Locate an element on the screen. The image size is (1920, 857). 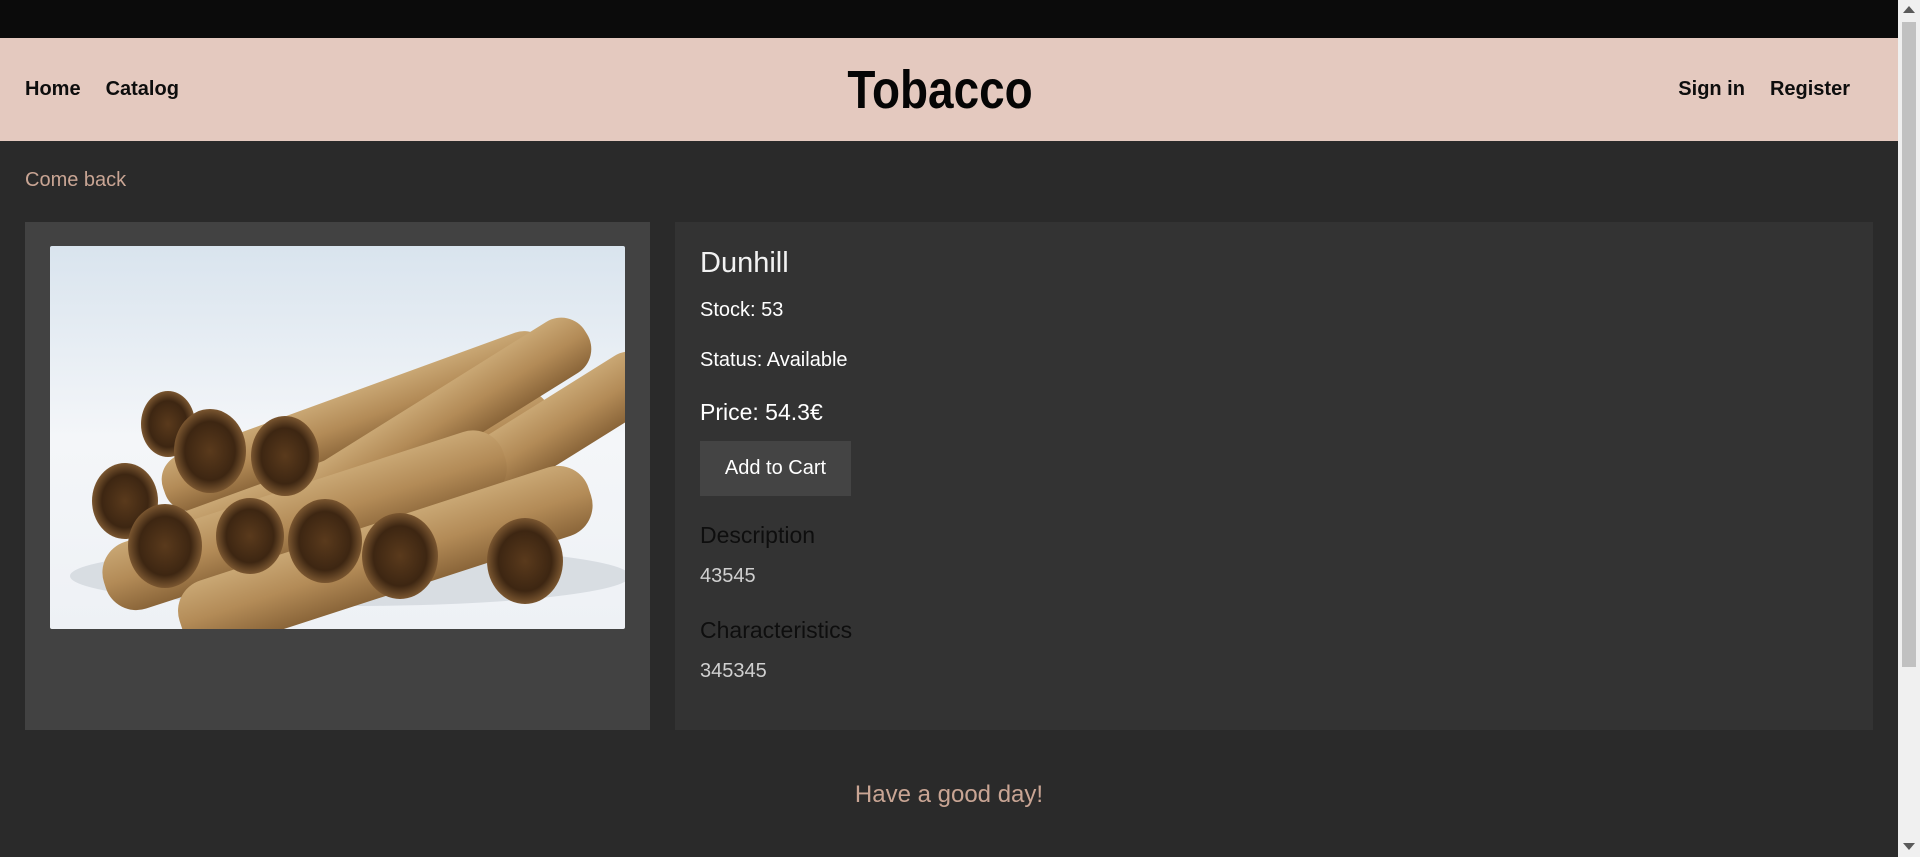
product-title: Dunhill is located at coordinates (744, 263).